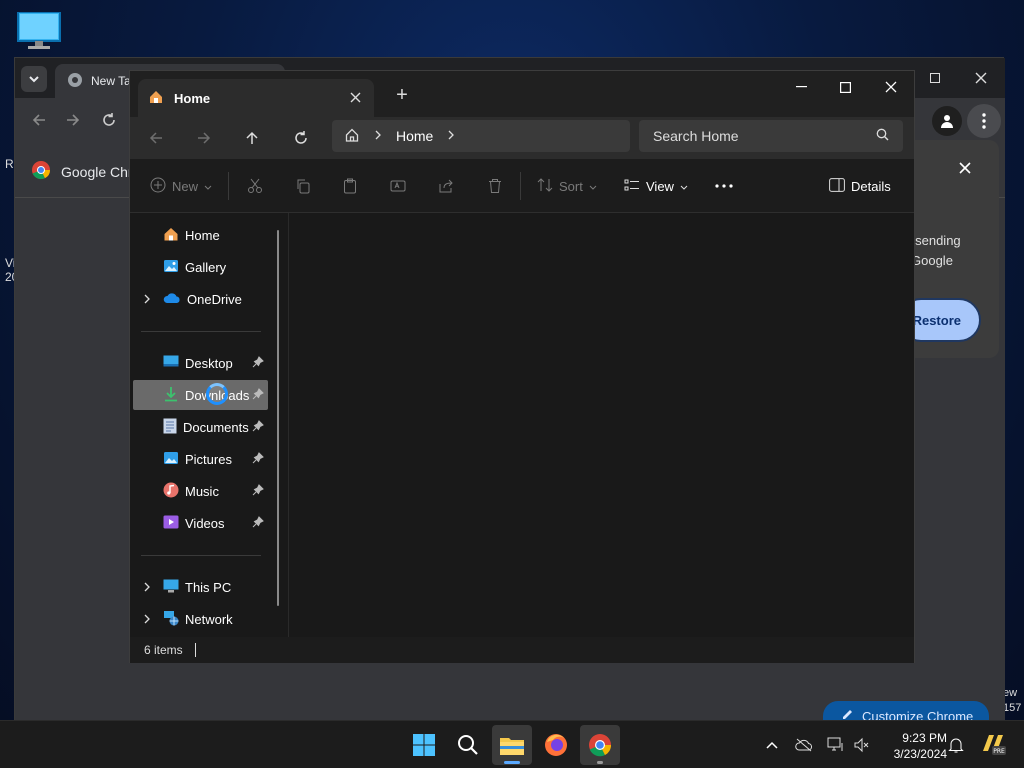 The image size is (1024, 768). I want to click on running-indicator, so click(600, 762).